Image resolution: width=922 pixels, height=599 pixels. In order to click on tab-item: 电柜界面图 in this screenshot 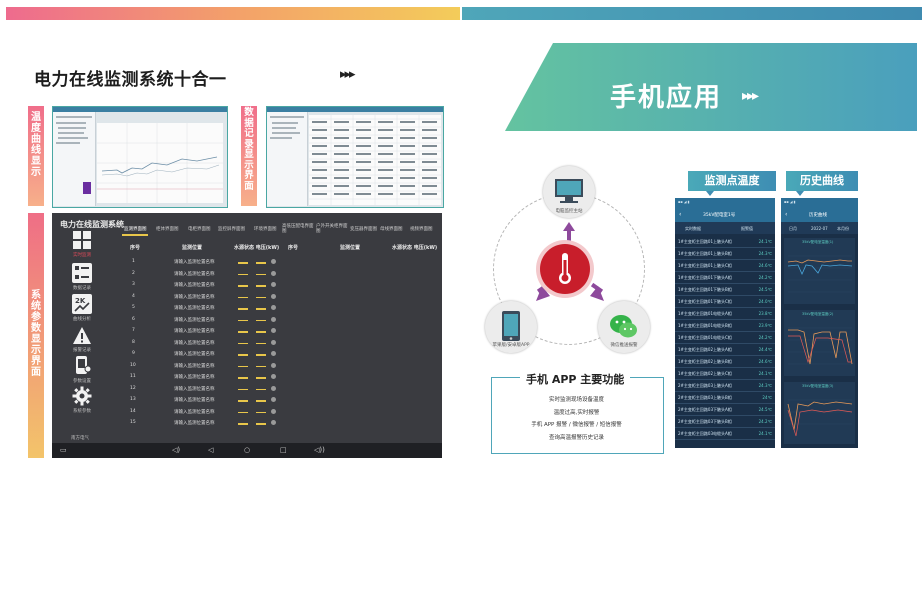, I will do `click(199, 229)`.